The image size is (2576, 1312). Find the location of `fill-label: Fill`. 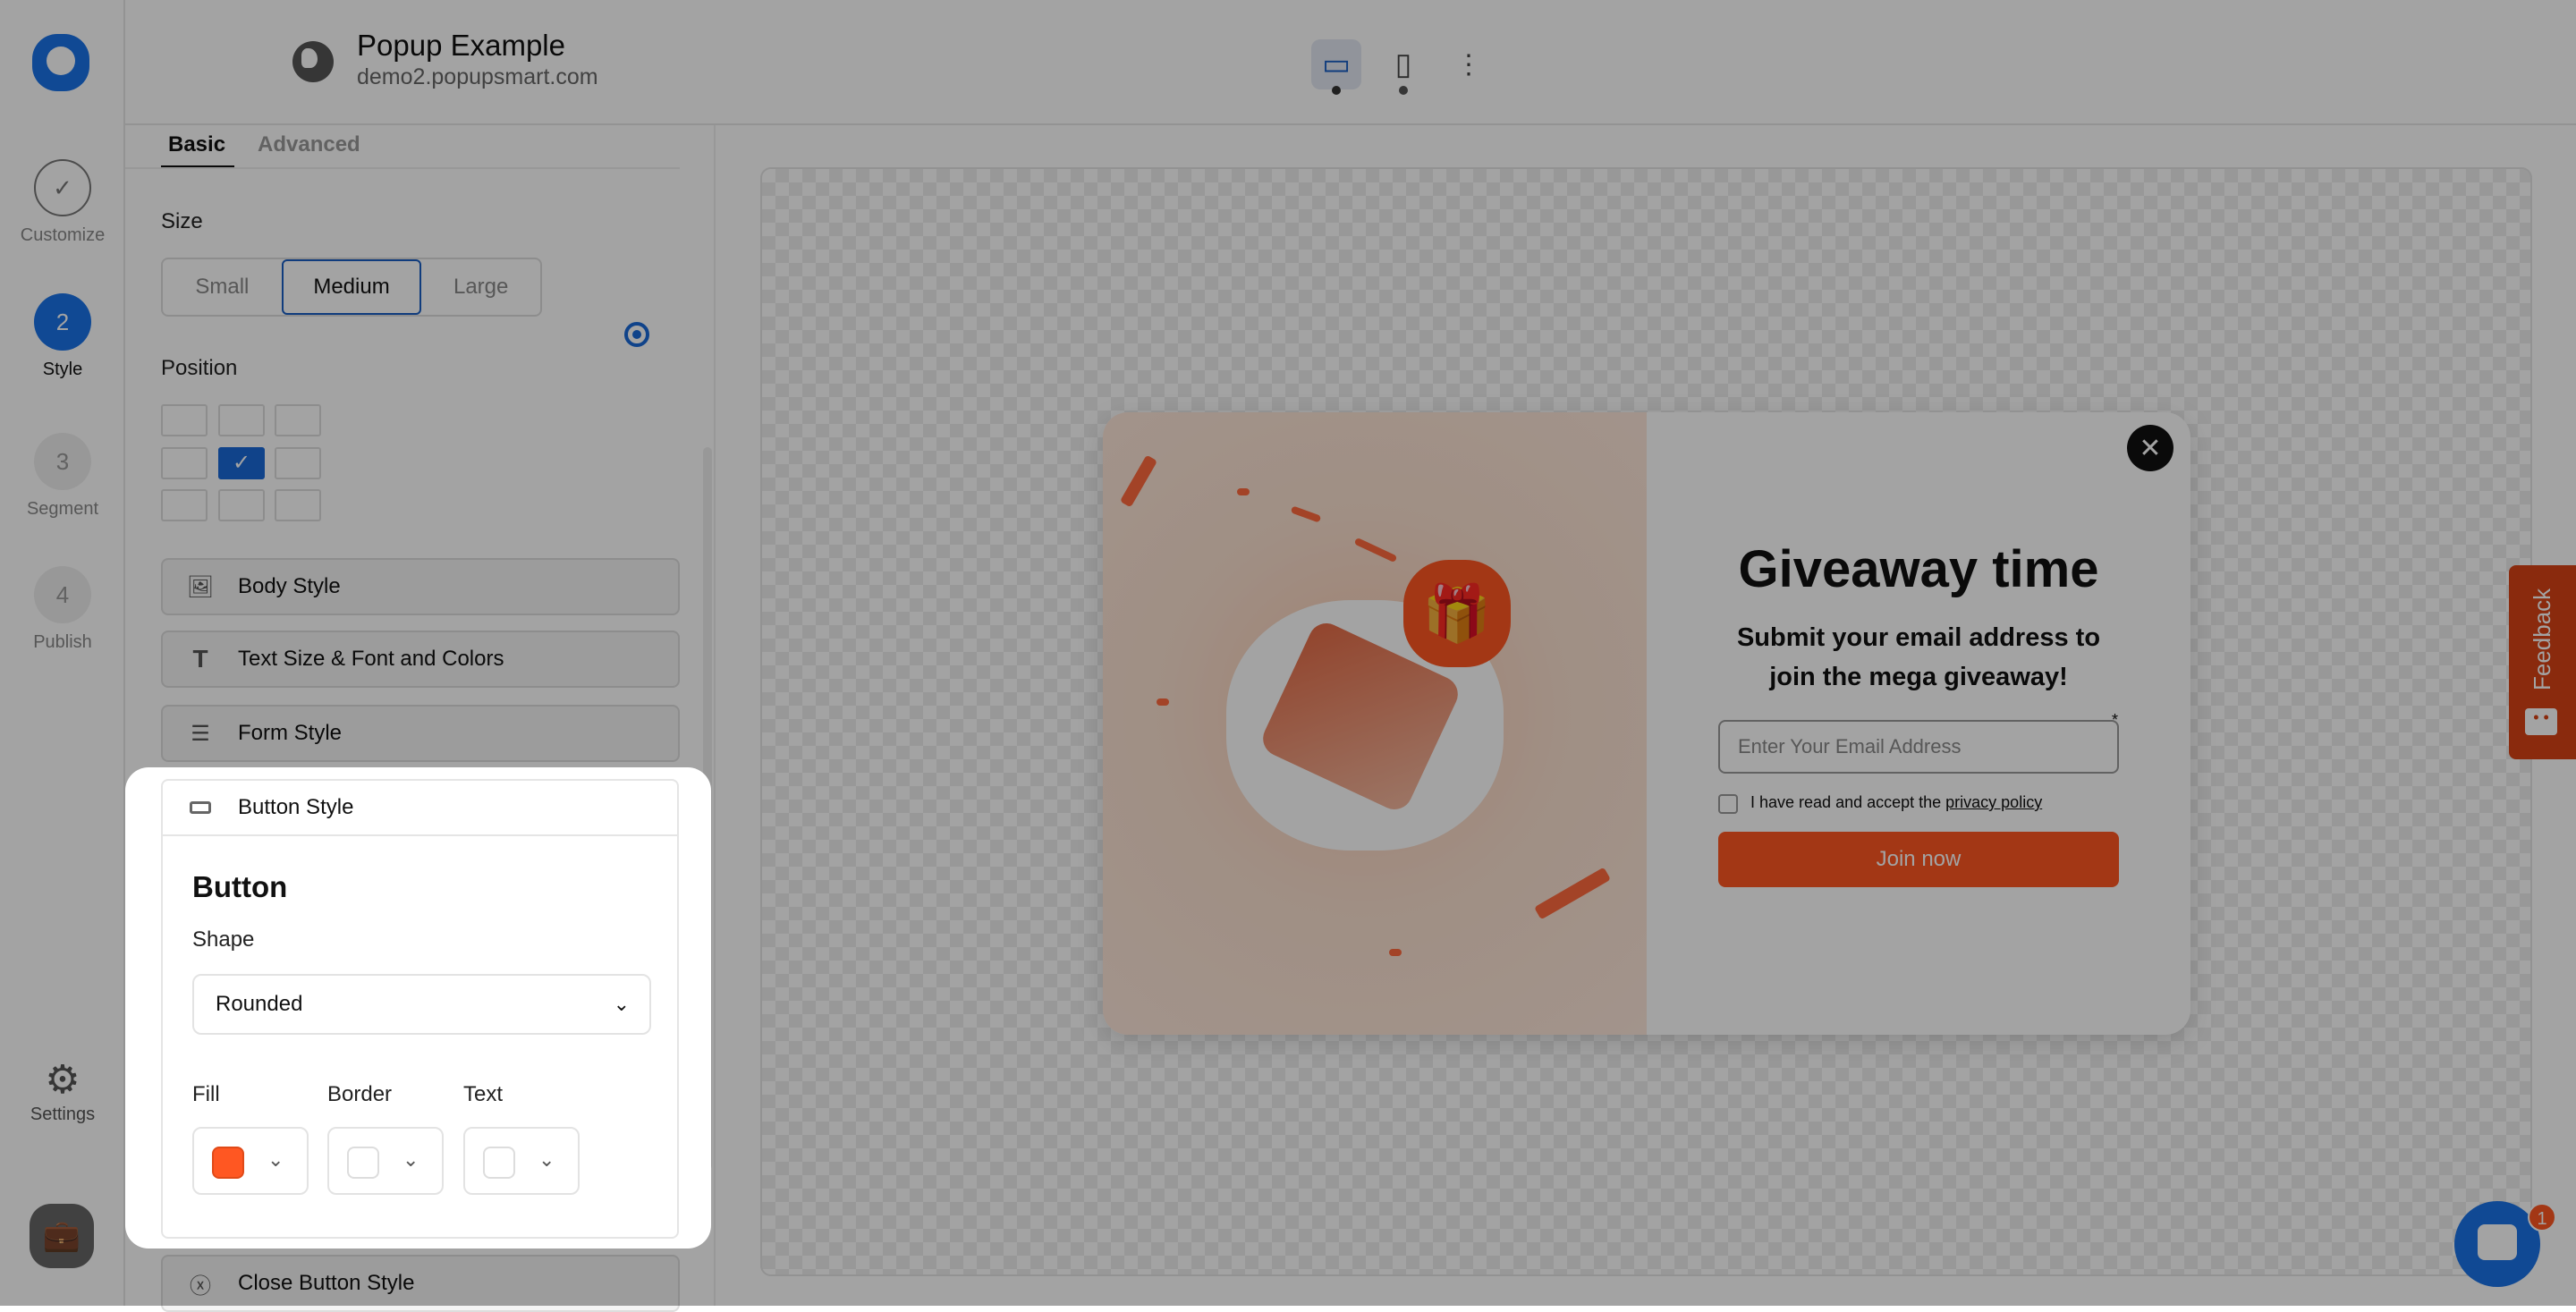

fill-label: Fill is located at coordinates (206, 1094).